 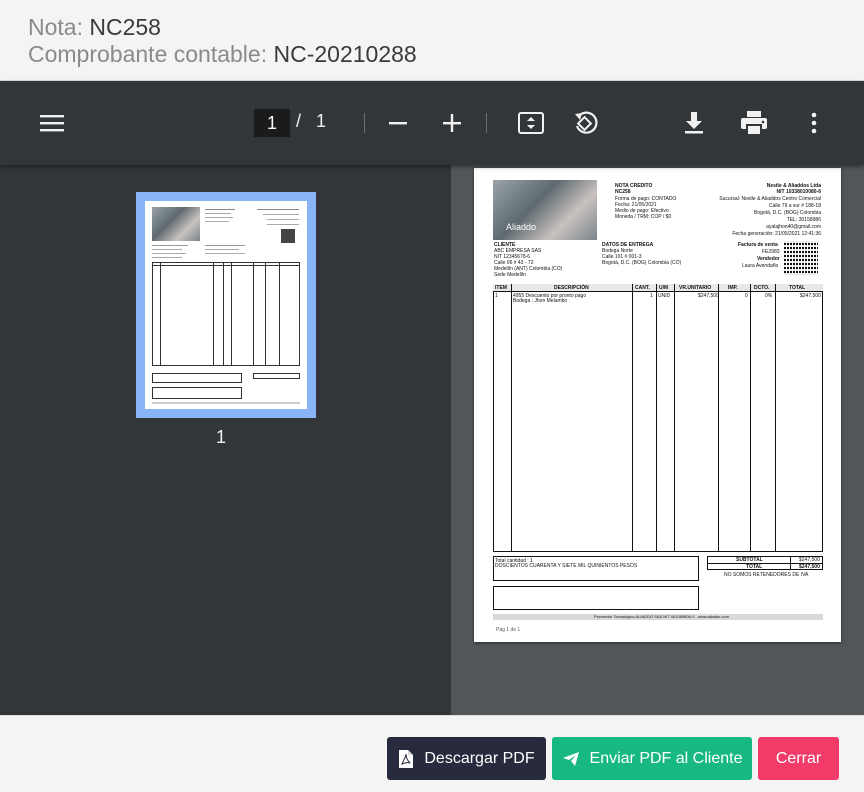 What do you see at coordinates (766, 575) in the screenshot?
I see `retenedores-note: NO SOMOS RETENEDORES DE IVA` at bounding box center [766, 575].